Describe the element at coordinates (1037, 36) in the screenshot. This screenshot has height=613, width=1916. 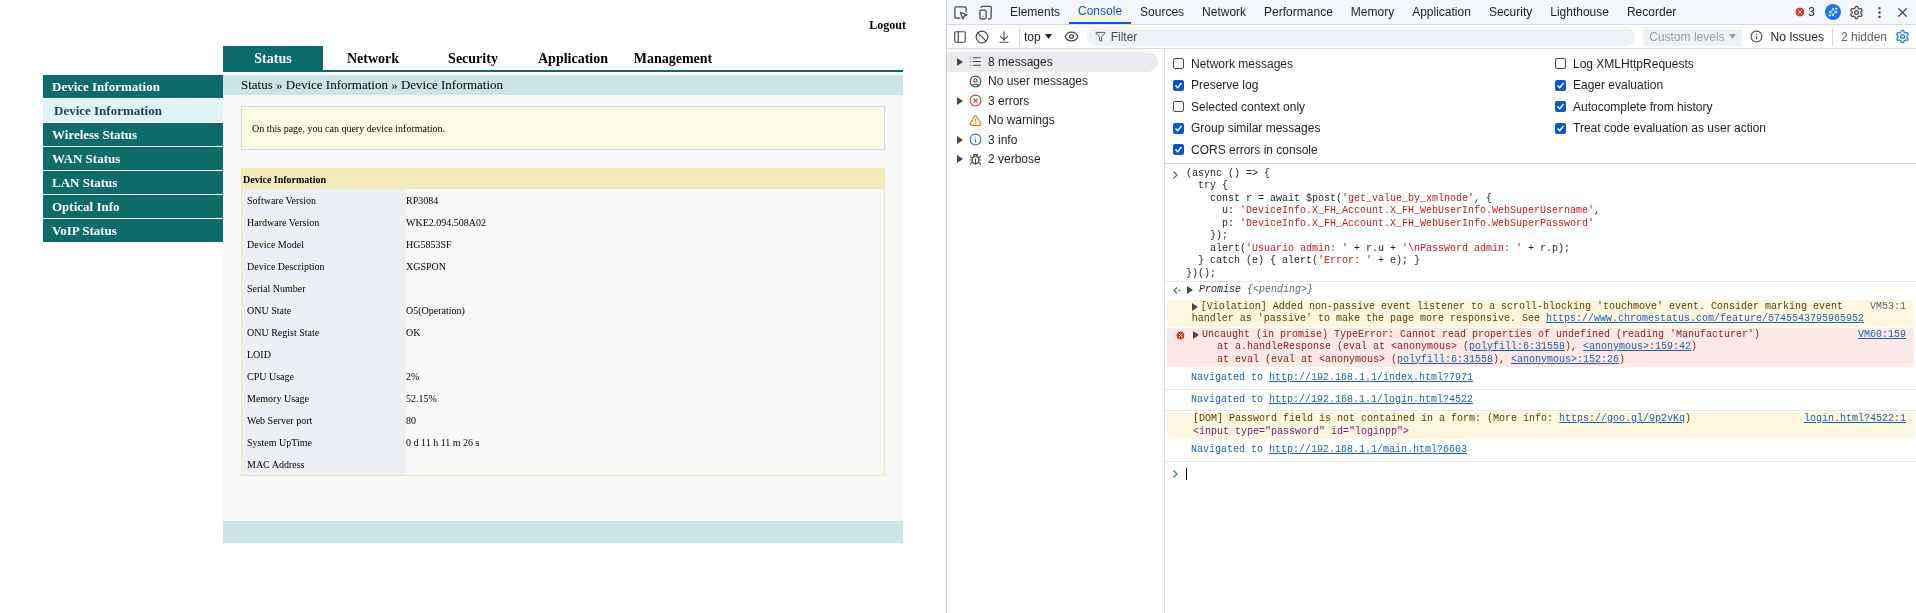
I see `context-dropdown: top` at that location.